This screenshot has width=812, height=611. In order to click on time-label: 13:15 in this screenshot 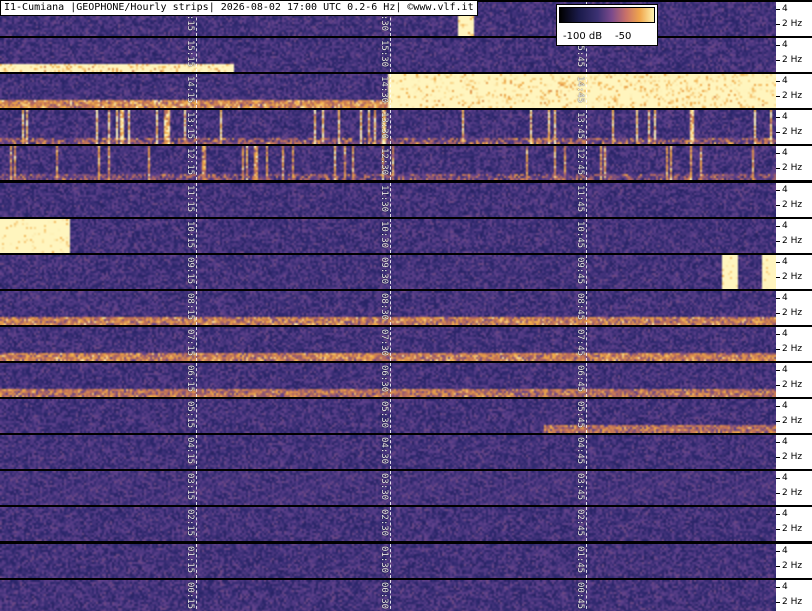, I will do `click(190, 126)`.